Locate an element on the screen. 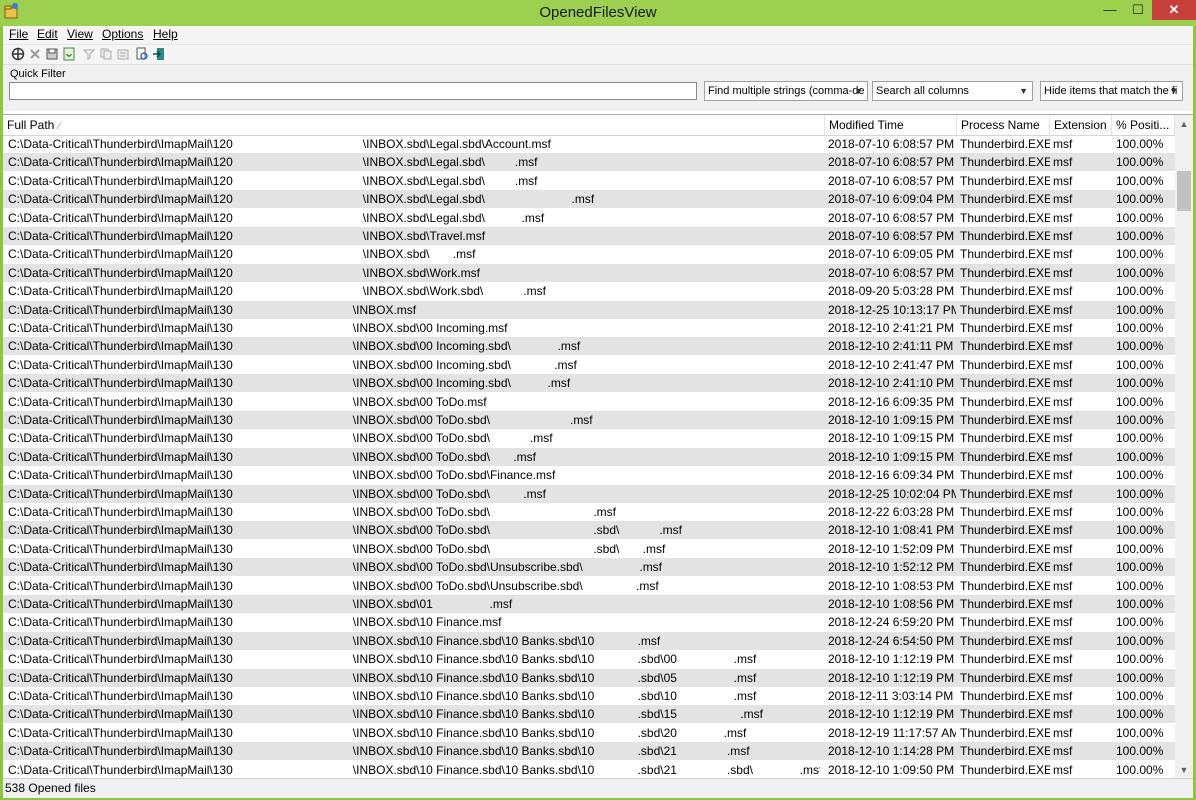 The image size is (1196, 800). filter-action-select: Hide items that match the fi ▼ is located at coordinates (1111, 91).